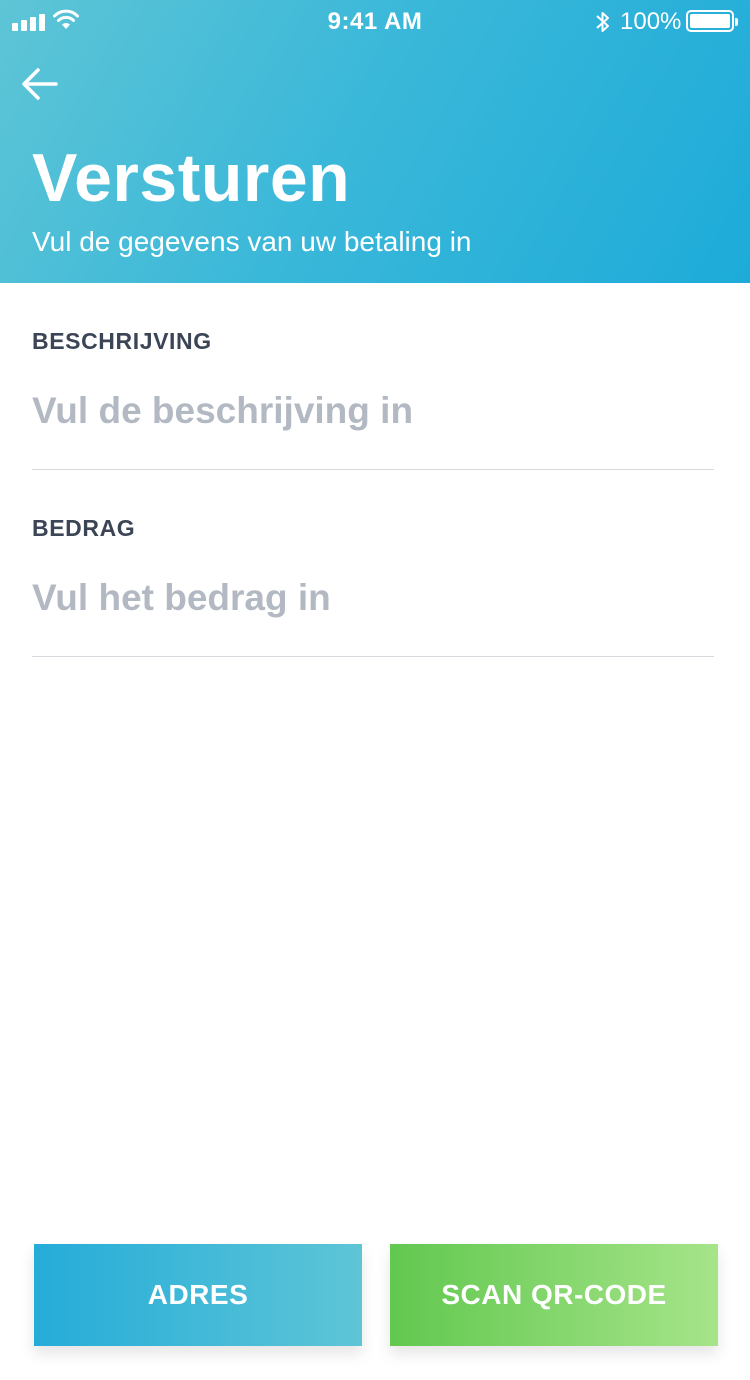 The image size is (750, 1380). Describe the element at coordinates (602, 22) in the screenshot. I see `bluetooth-icon` at that location.